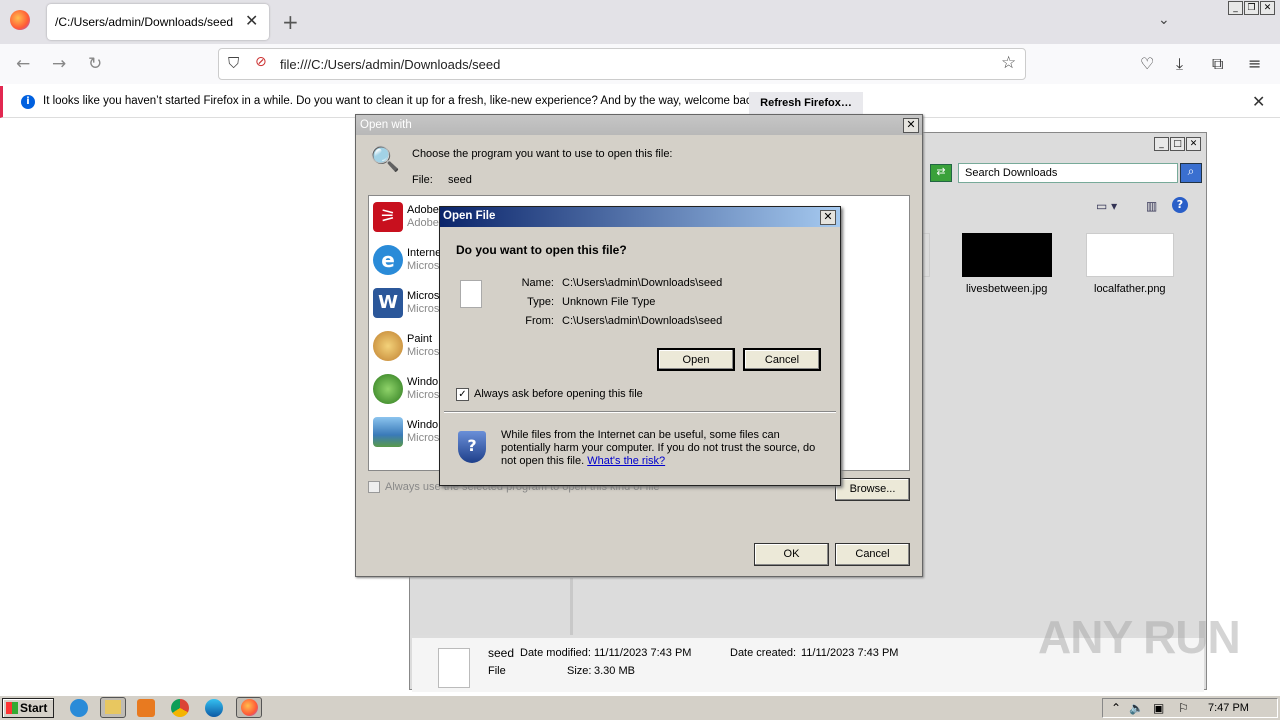 The width and height of the screenshot is (1280, 720). Describe the element at coordinates (1183, 708) in the screenshot. I see `action-center-flag-icon: ⚐` at that location.